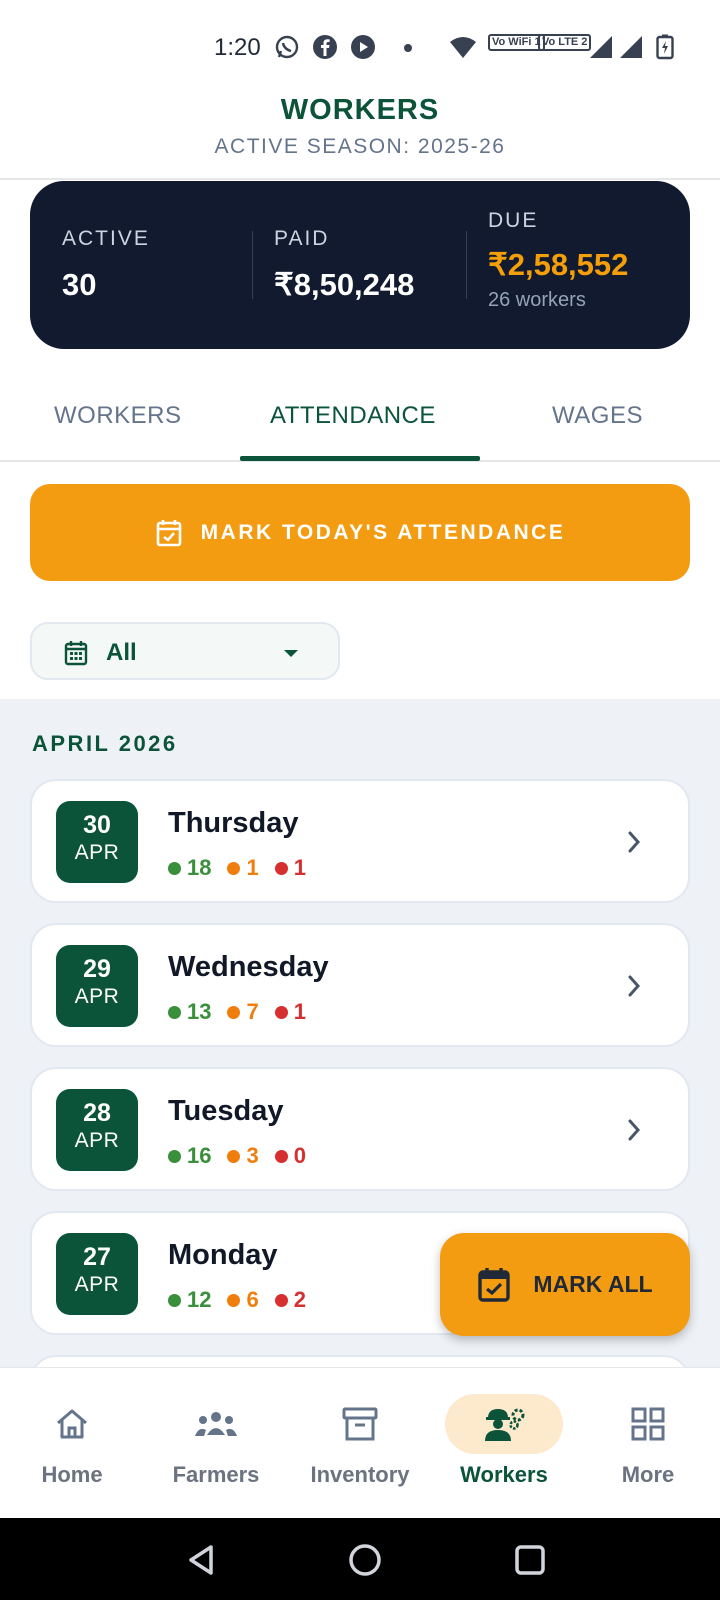  Describe the element at coordinates (243, 1012) in the screenshot. I see `half-day-count: 7` at that location.